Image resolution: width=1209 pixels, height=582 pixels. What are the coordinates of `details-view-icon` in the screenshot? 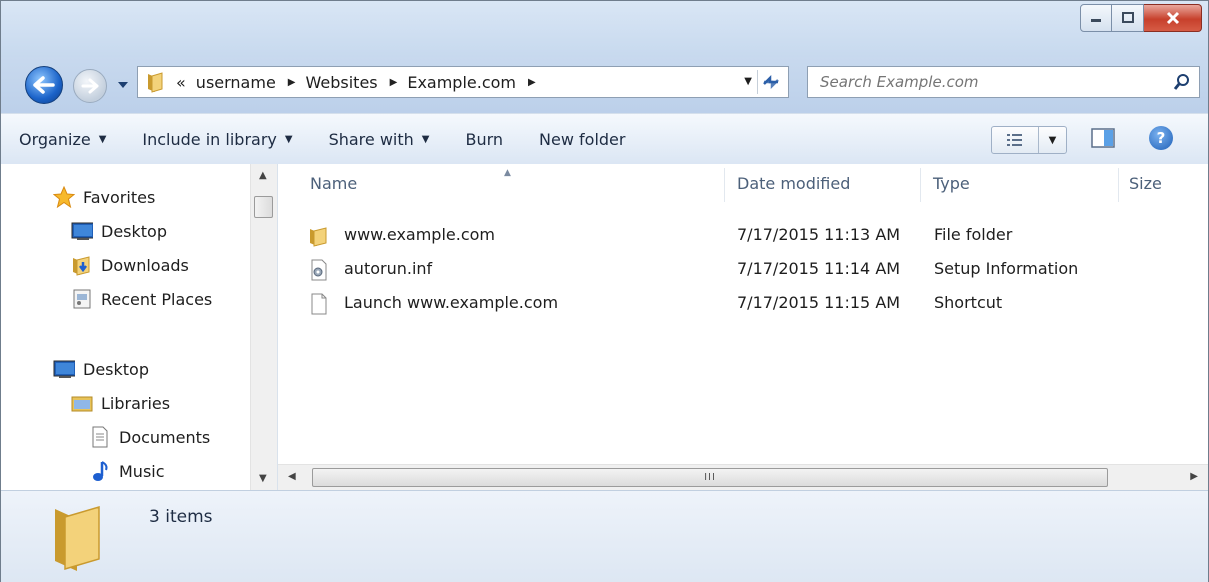 It's located at (1014, 140).